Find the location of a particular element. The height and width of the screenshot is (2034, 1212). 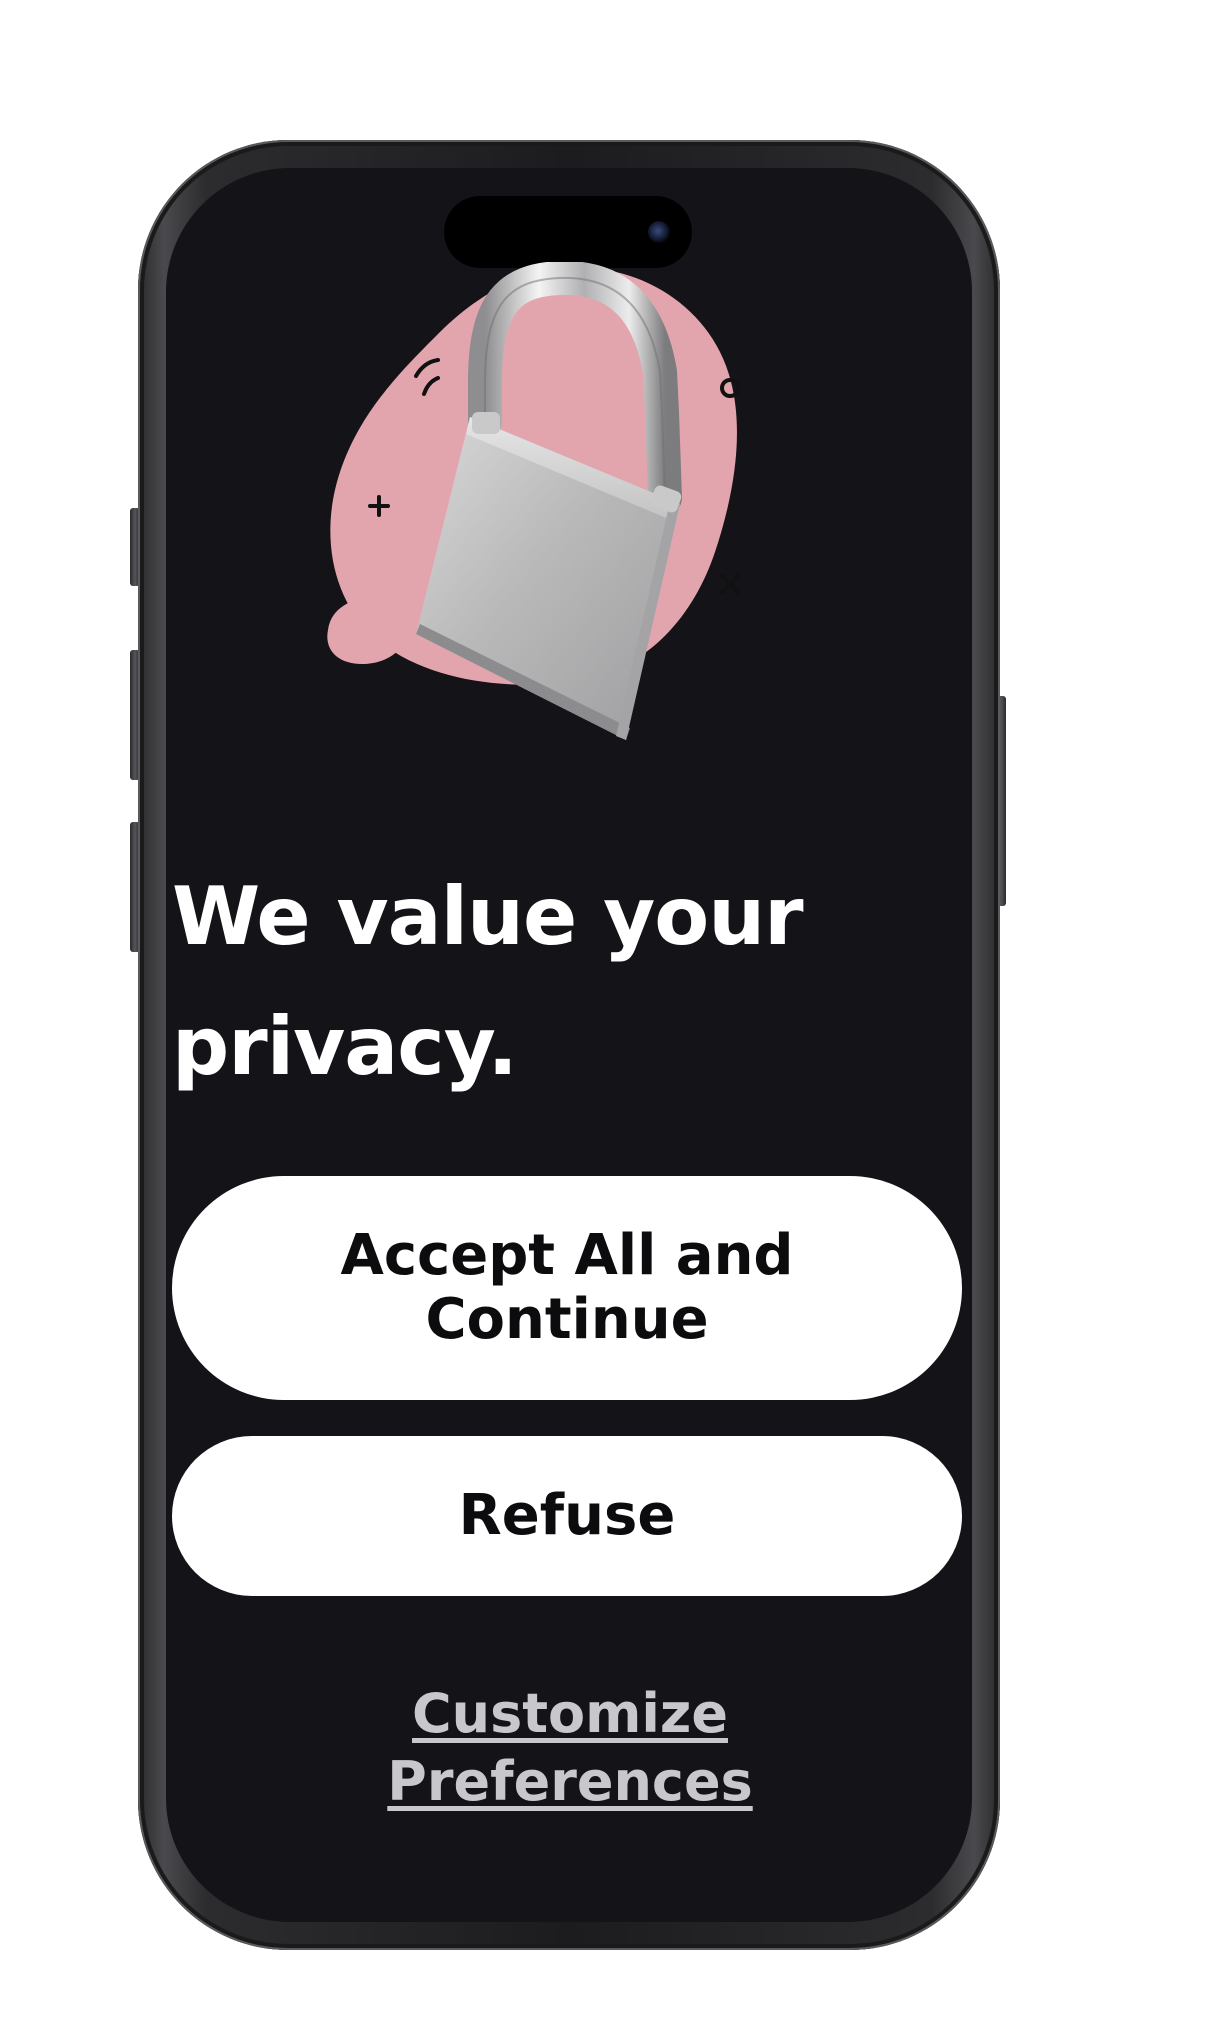

privacy-illustration is located at coordinates (570, 512).